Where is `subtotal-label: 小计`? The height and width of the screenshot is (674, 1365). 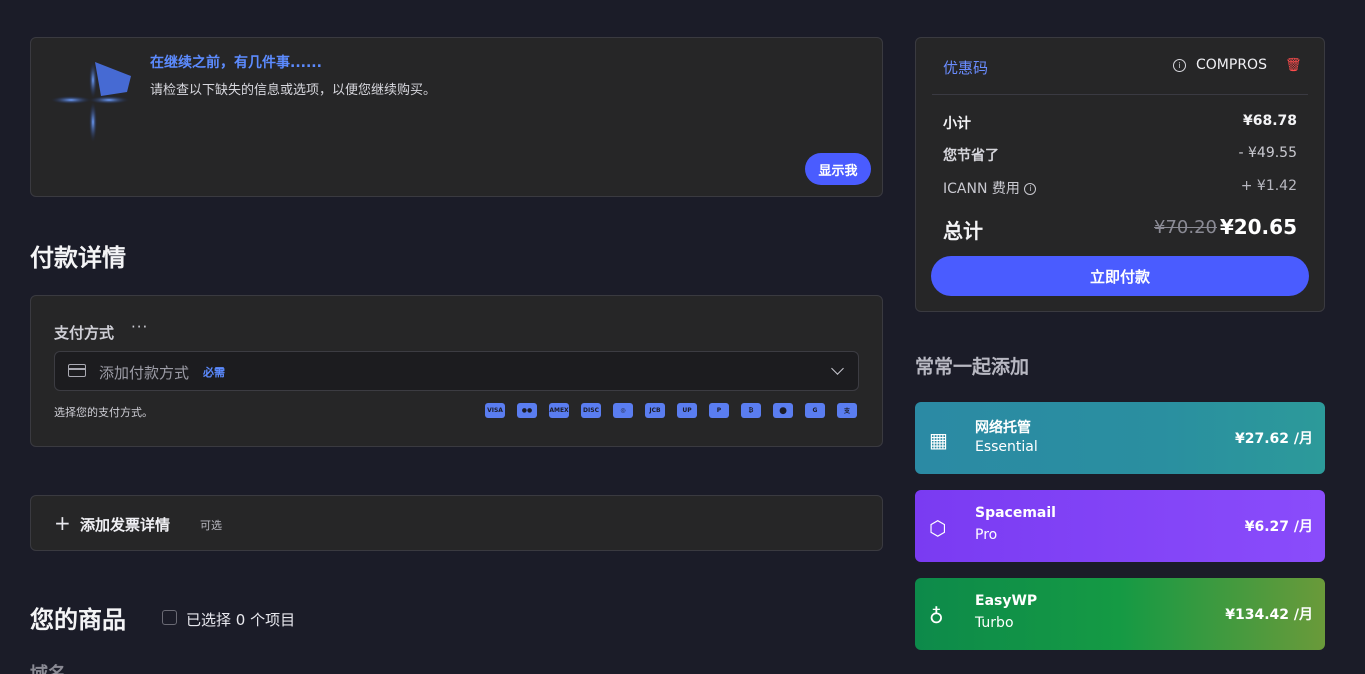 subtotal-label: 小计 is located at coordinates (957, 124).